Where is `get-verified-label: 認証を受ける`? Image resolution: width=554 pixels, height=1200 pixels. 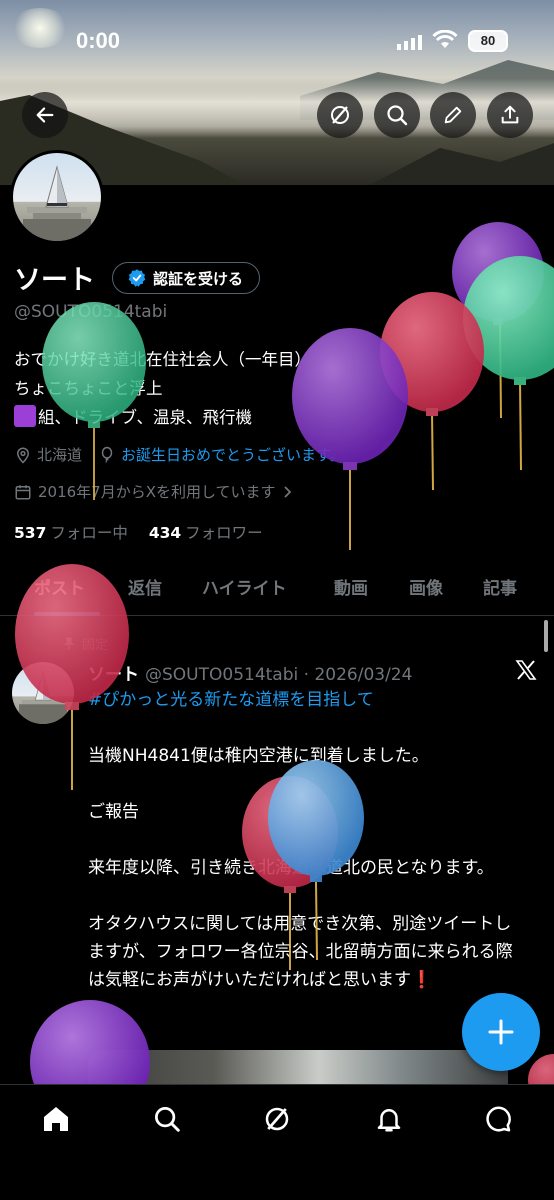
get-verified-label: 認証を受ける is located at coordinates (198, 278).